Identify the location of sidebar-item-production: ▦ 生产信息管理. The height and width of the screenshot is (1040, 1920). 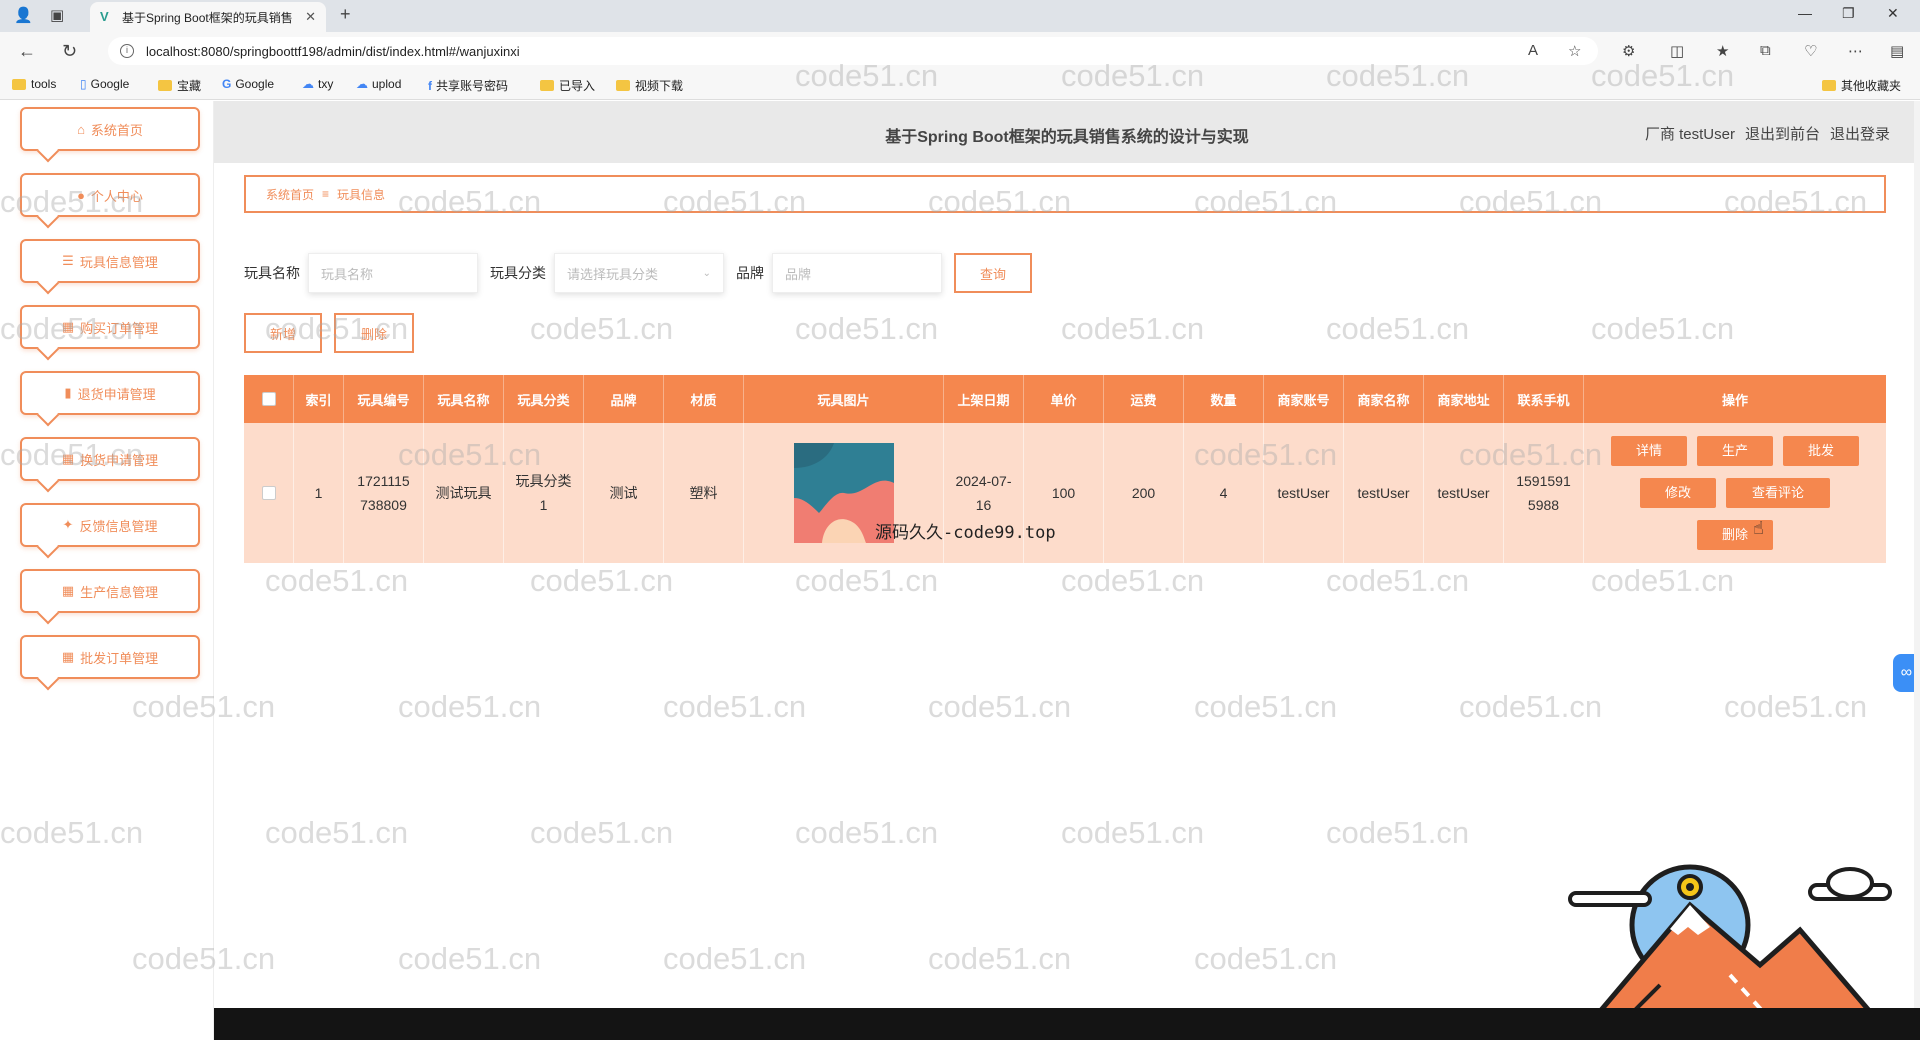
(110, 591).